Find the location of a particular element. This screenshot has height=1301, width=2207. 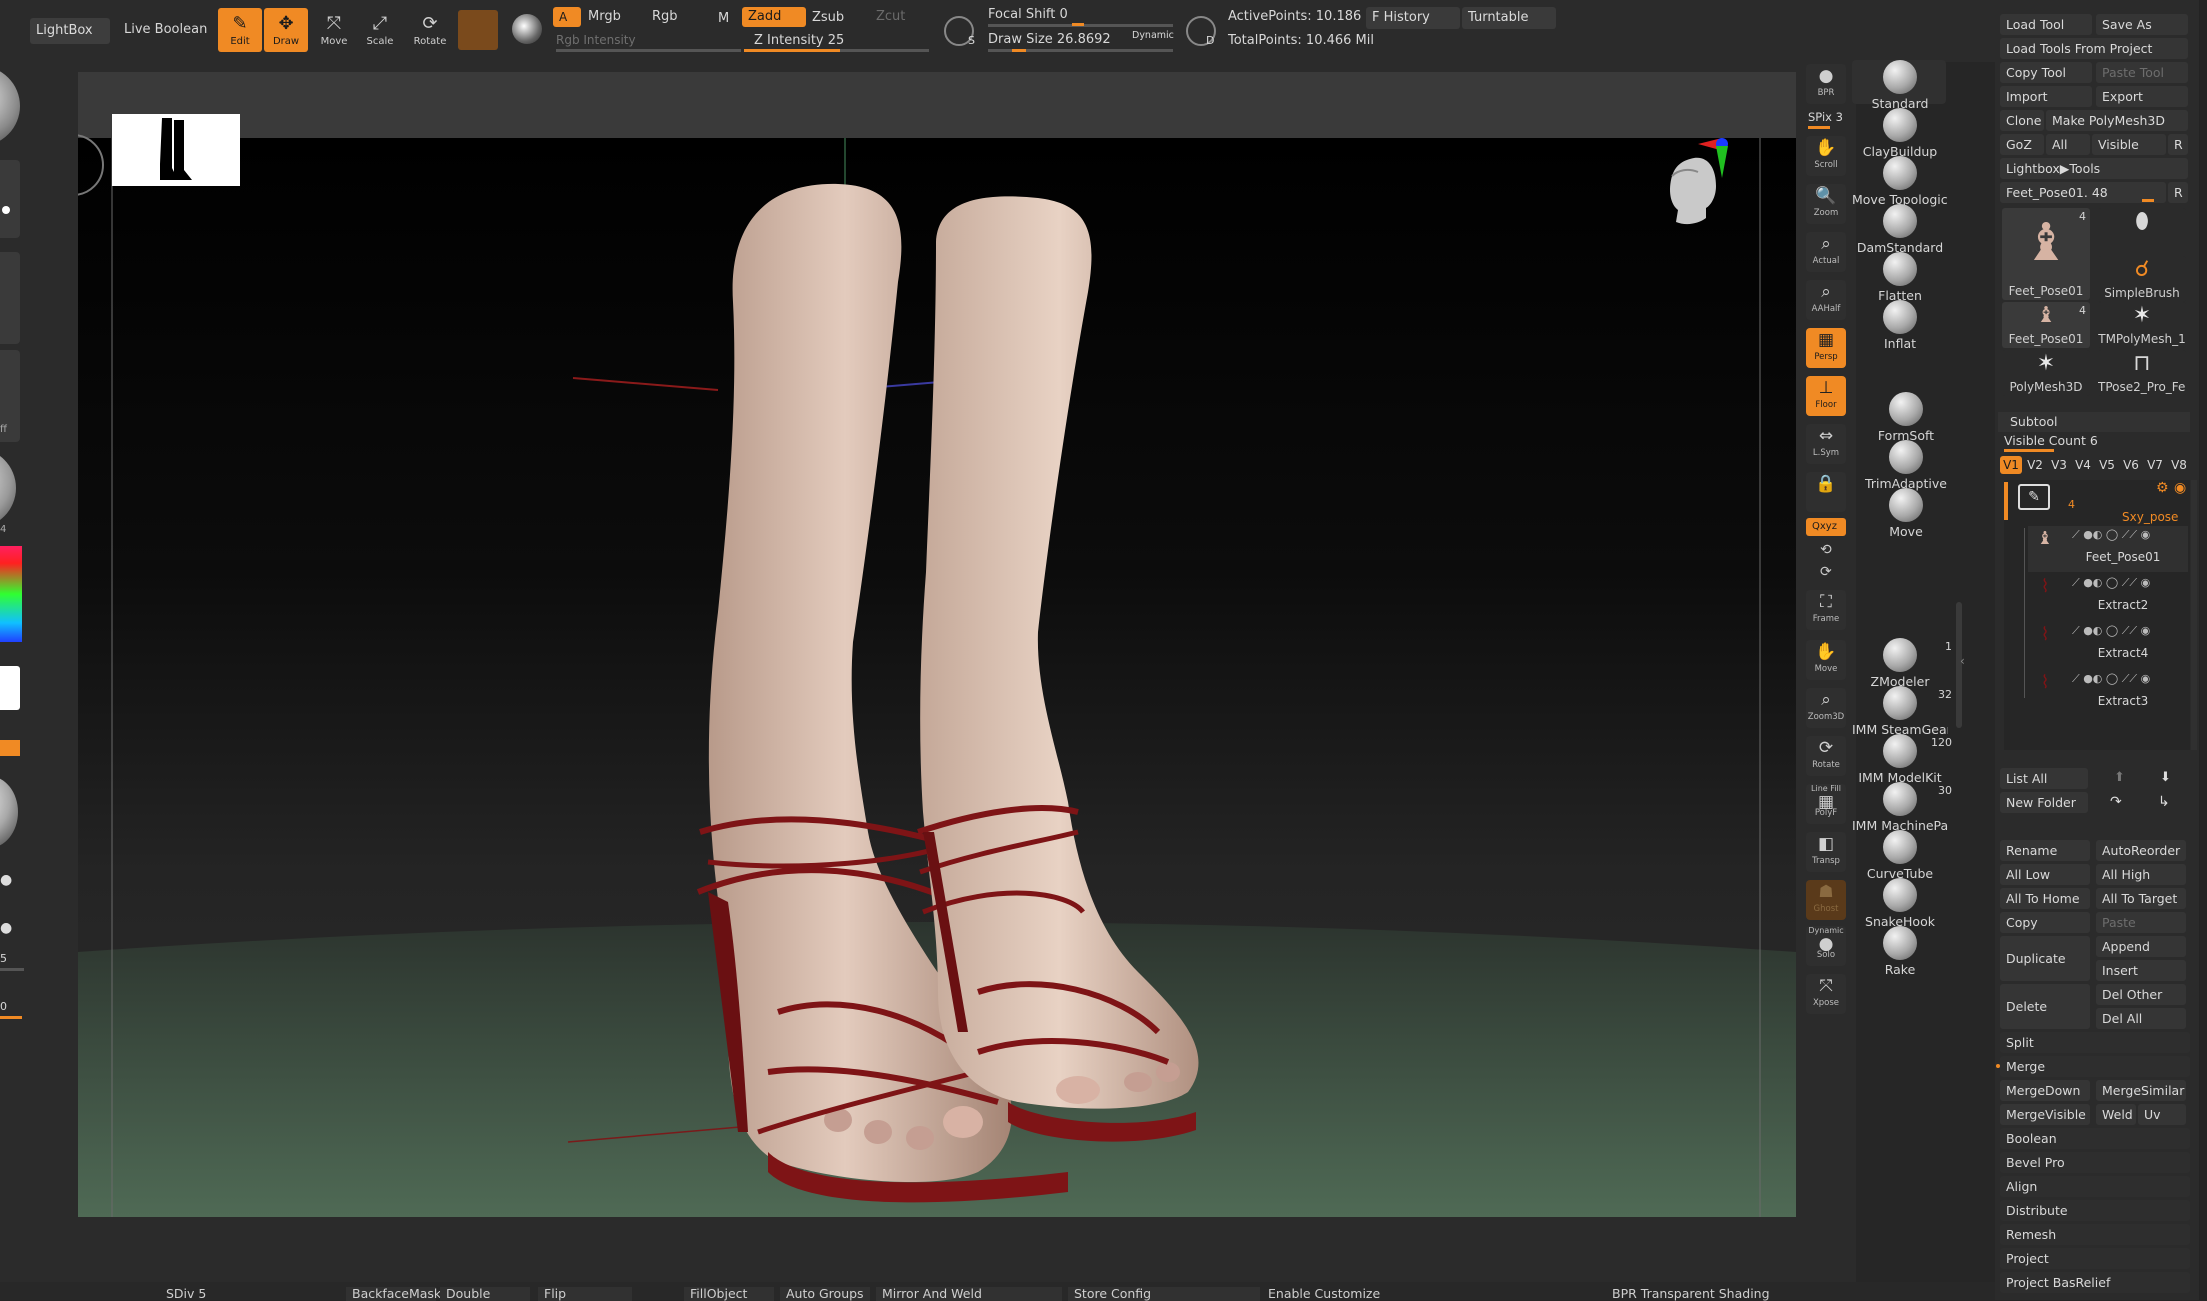

zsub-button: Zsub is located at coordinates (828, 17).